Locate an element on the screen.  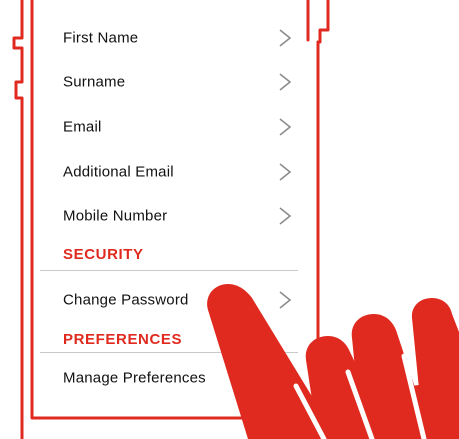
row-surname: Surname is located at coordinates (169, 82).